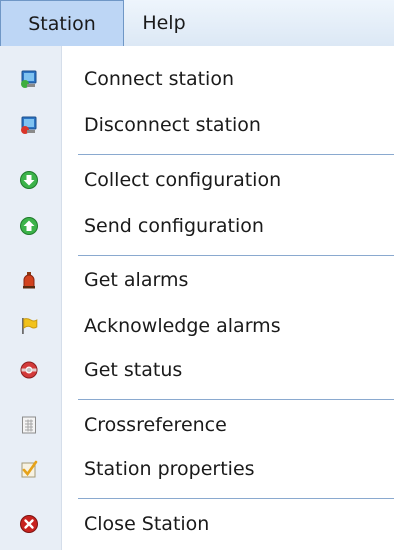 The width and height of the screenshot is (394, 550). I want to click on menu-item-send-configuration: Send configuration, so click(197, 226).